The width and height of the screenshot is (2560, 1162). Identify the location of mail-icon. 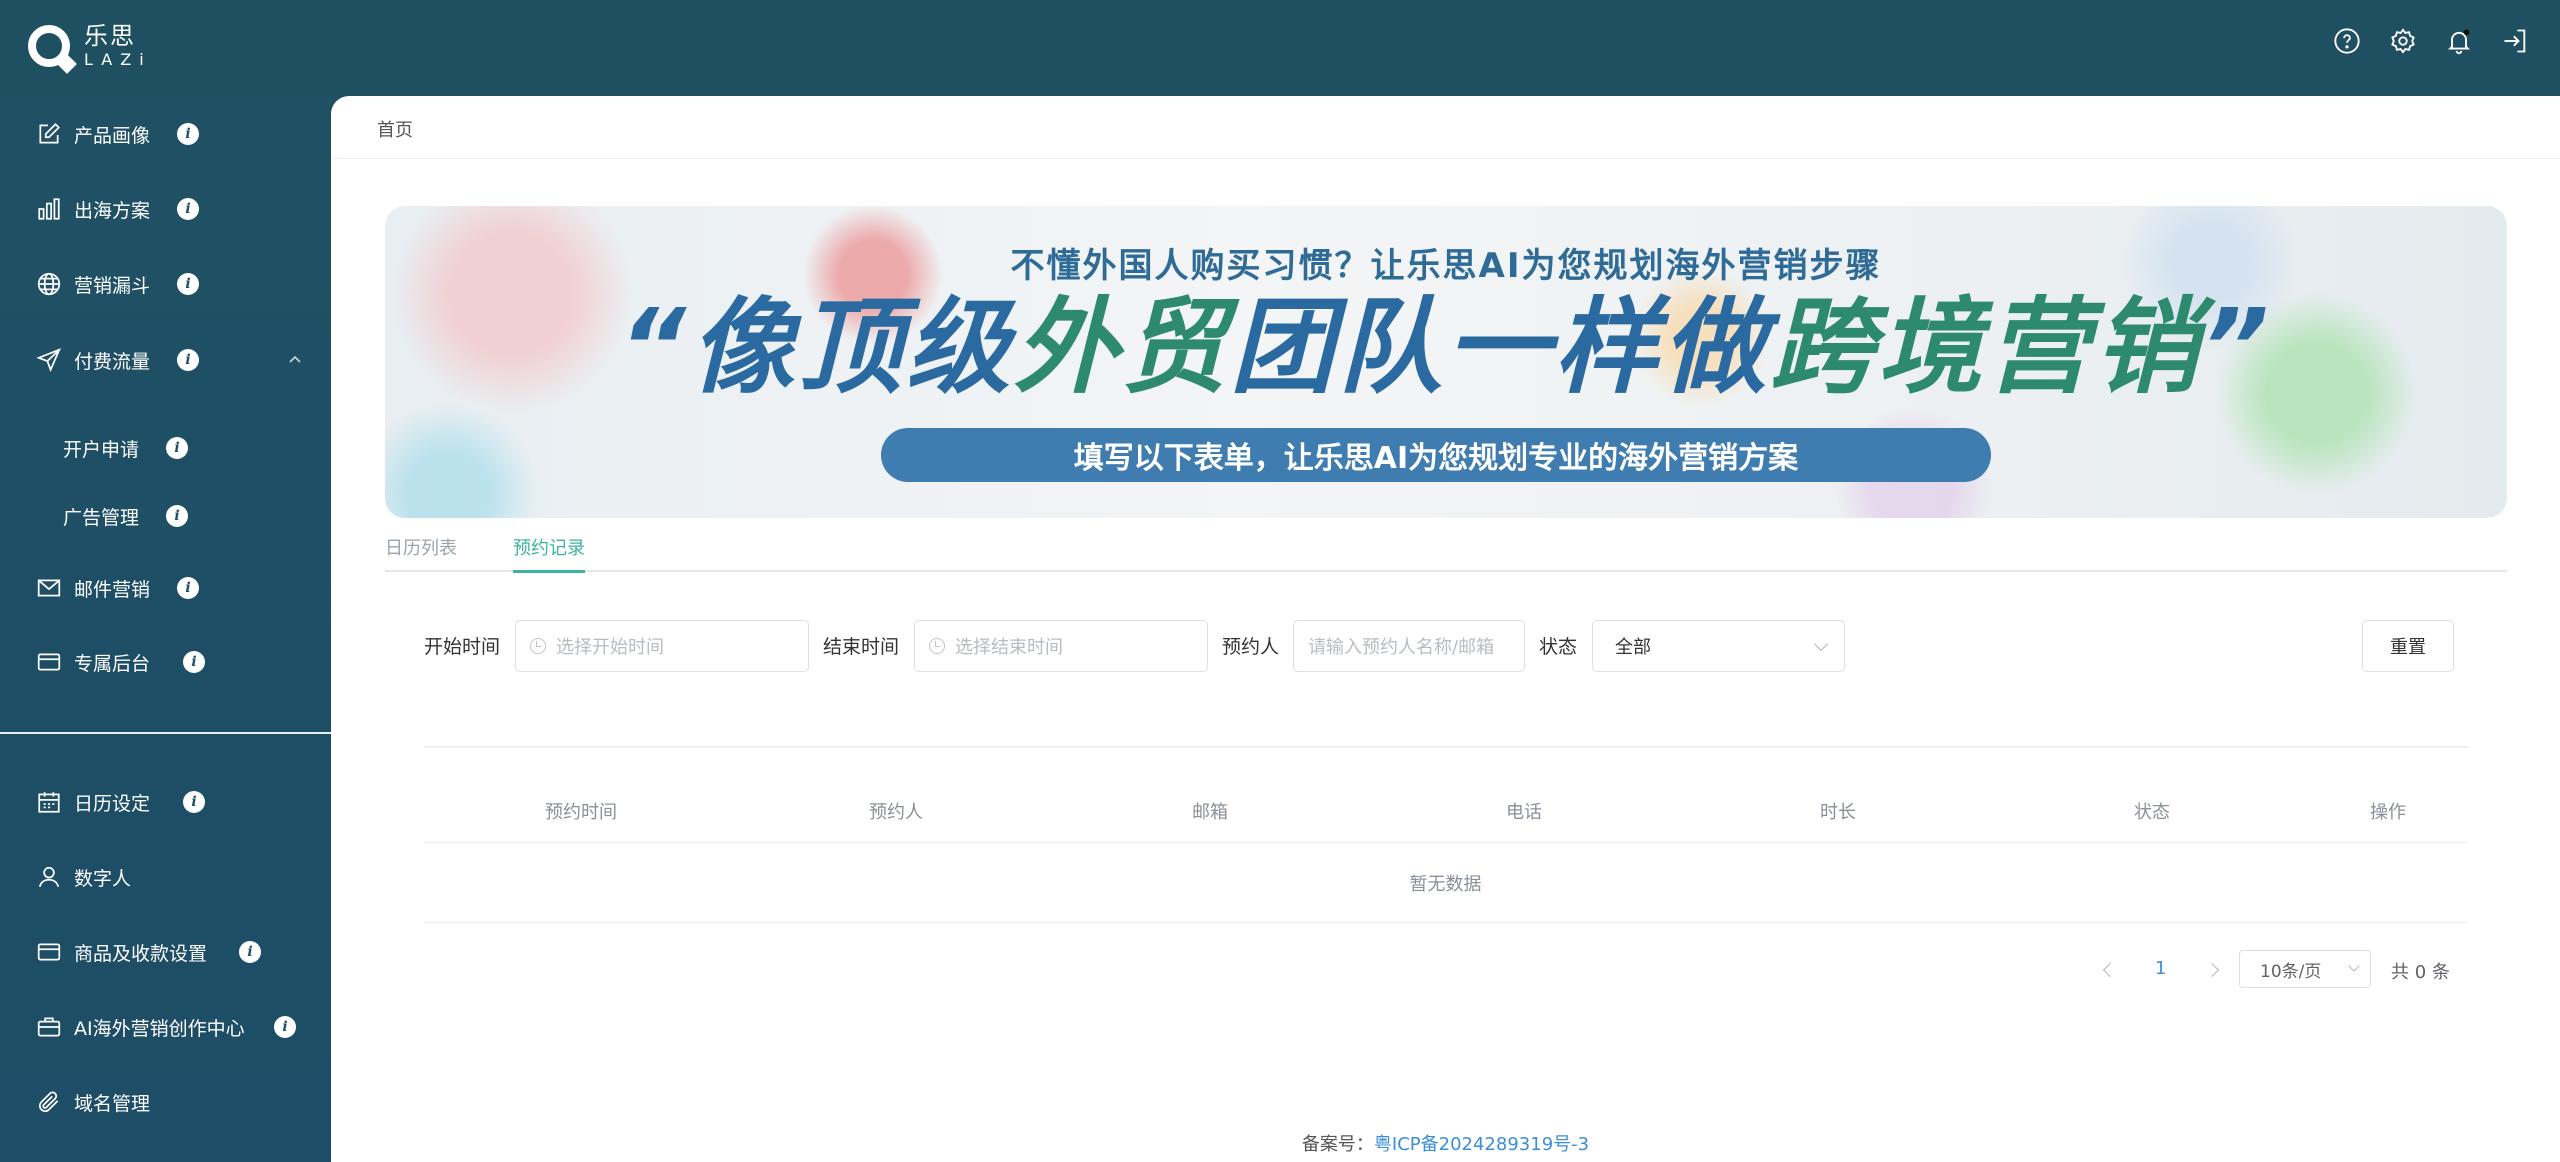
(49, 588).